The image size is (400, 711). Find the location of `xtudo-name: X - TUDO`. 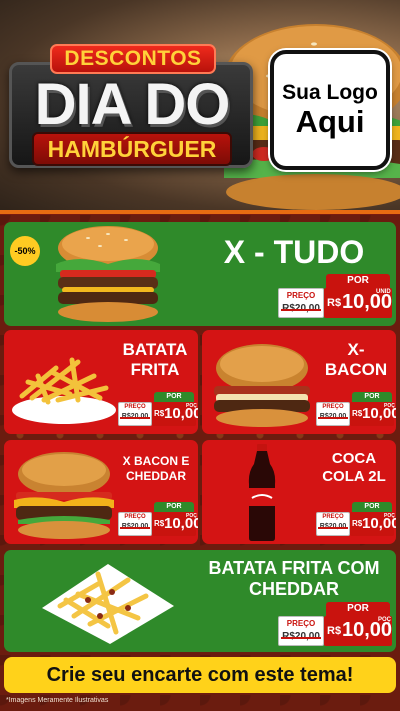

xtudo-name: X - TUDO is located at coordinates (294, 252).